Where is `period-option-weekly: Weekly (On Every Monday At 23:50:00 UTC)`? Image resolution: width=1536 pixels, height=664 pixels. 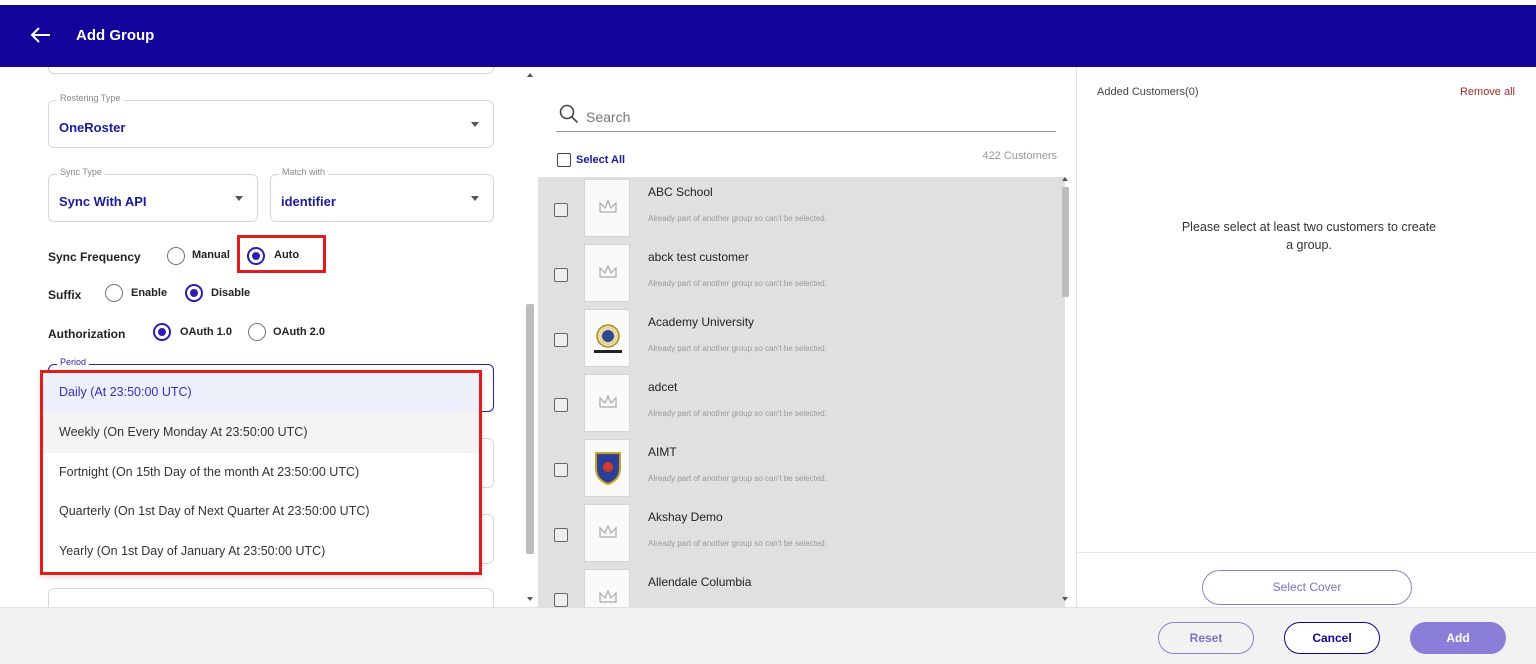
period-option-weekly: Weekly (On Every Monday At 23:50:00 UTC) is located at coordinates (261, 432).